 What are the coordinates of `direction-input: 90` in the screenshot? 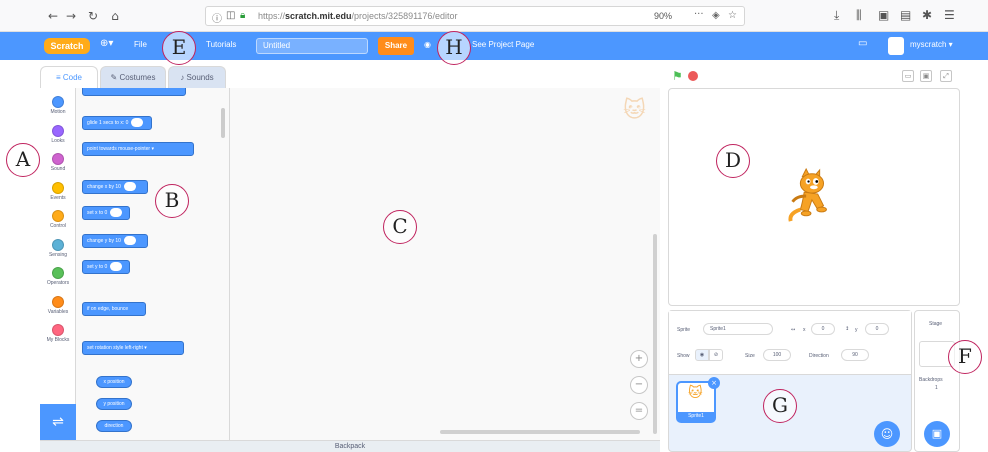 It's located at (855, 355).